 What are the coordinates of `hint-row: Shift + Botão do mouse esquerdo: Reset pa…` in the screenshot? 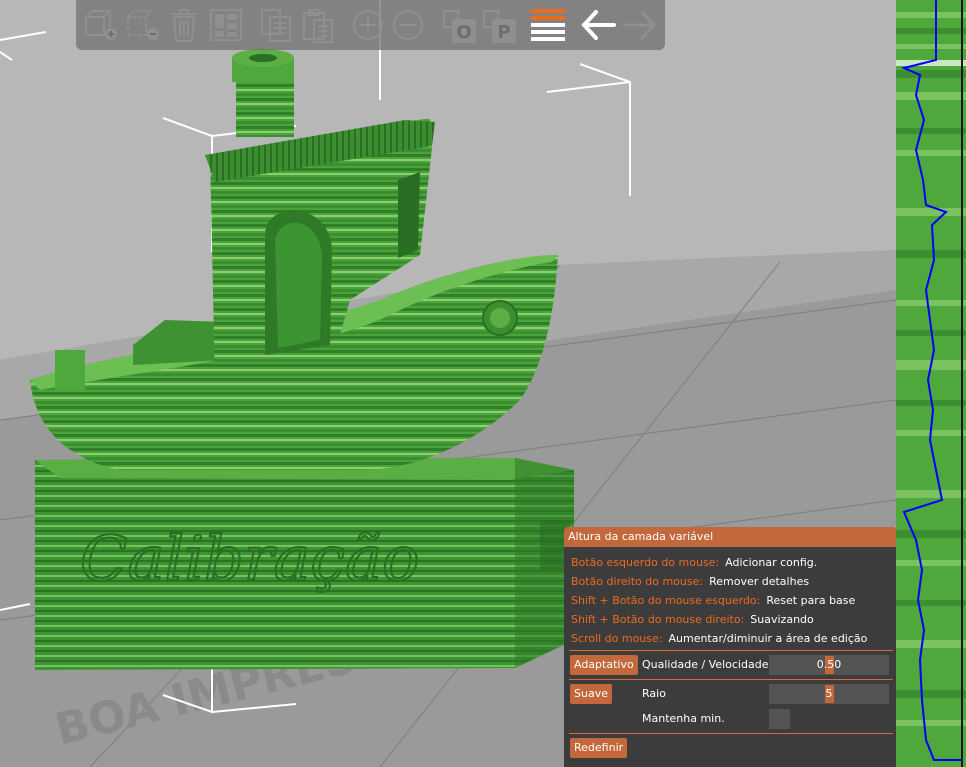 It's located at (713, 601).